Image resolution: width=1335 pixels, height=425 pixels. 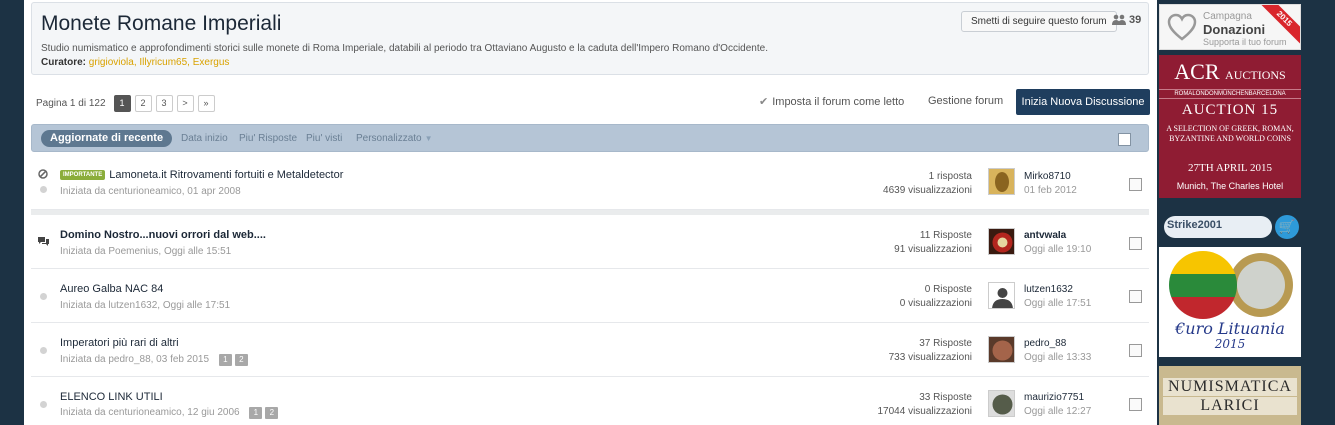 I want to click on topic-title: ELENCO LINK UTILI, so click(x=111, y=397).